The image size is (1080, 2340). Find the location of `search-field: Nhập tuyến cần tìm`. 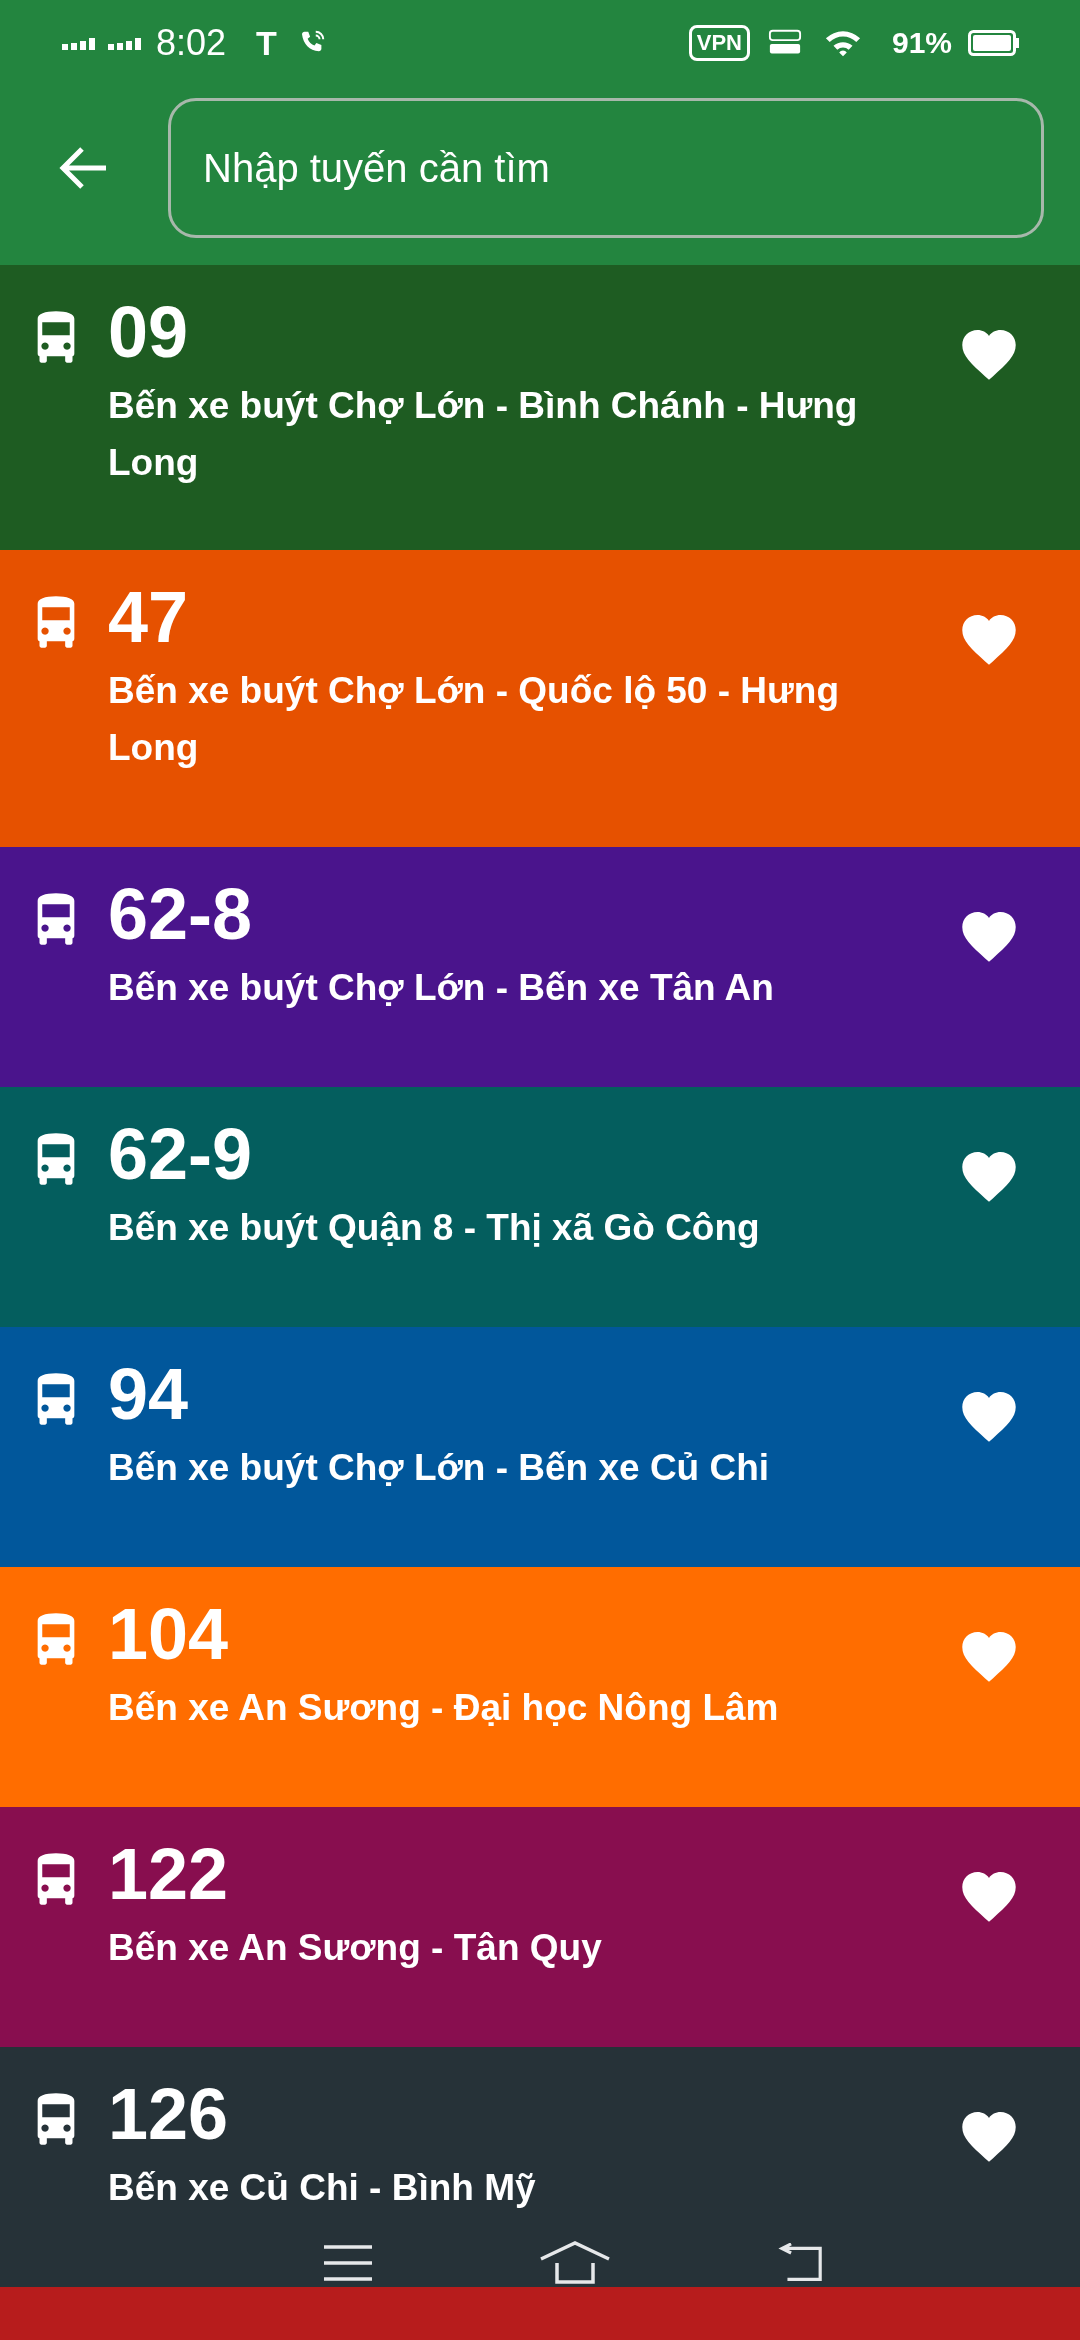

search-field: Nhập tuyến cần tìm is located at coordinates (606, 168).